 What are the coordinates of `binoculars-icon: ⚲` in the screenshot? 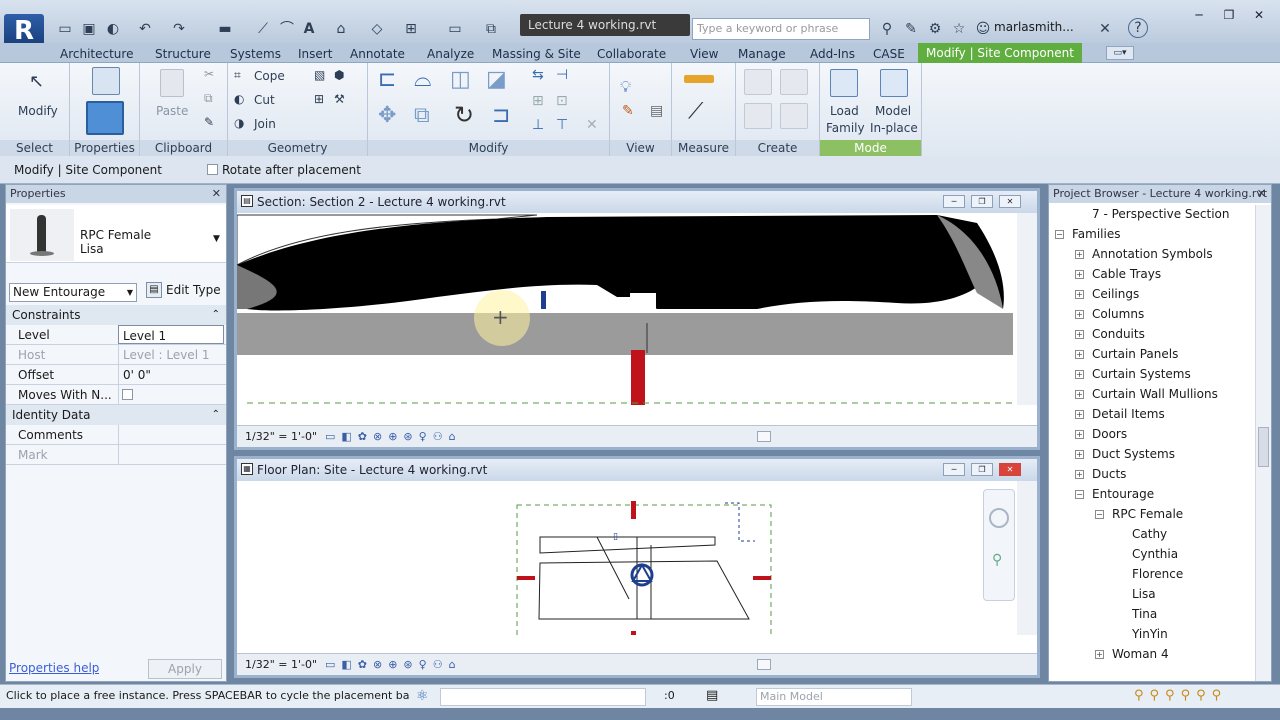 It's located at (887, 29).